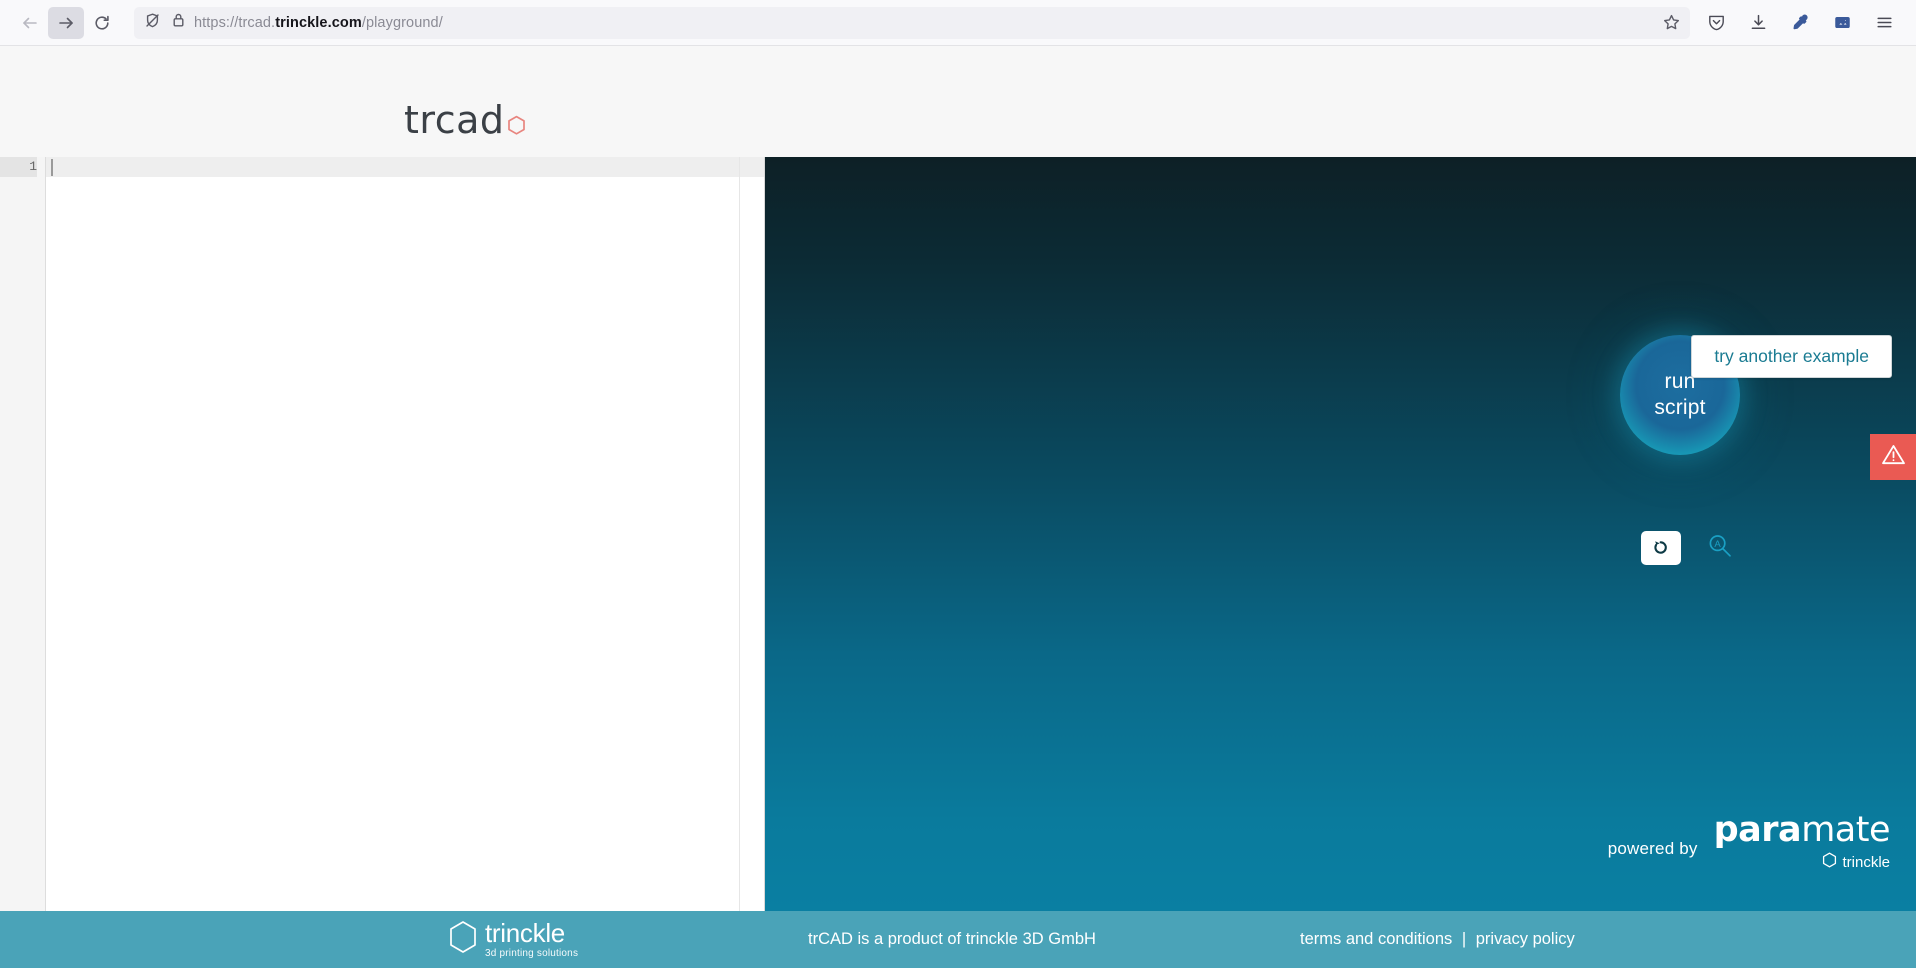 This screenshot has width=1916, height=968. I want to click on paramate-wordmark: paramate, so click(1802, 830).